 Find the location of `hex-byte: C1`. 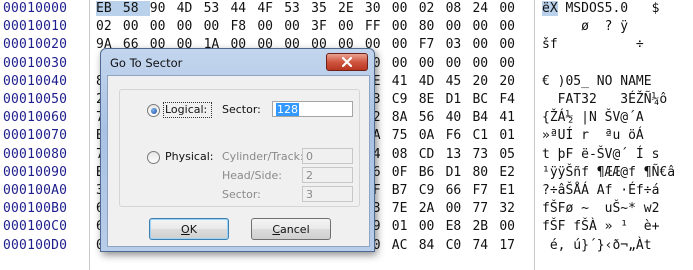

hex-byte: C1 is located at coordinates (485, 135).